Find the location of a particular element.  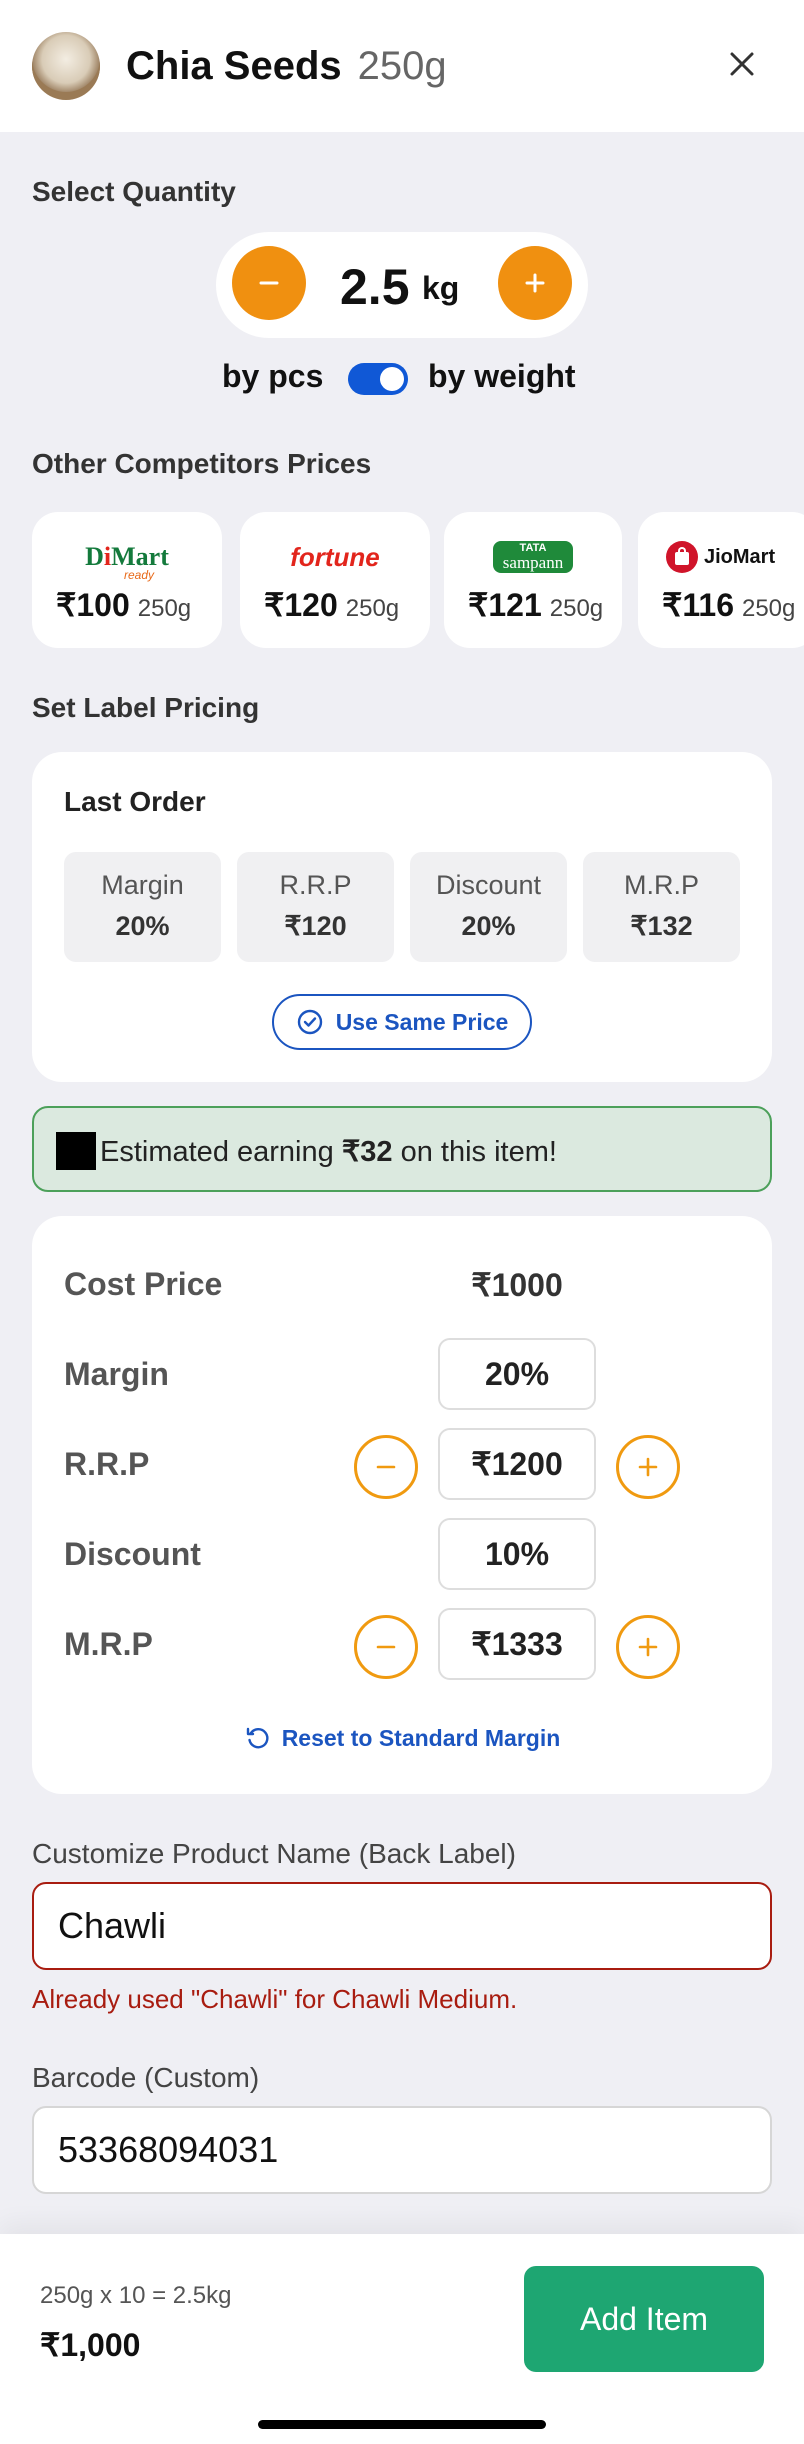

cost-price-value: ₹1000 is located at coordinates (517, 1285).